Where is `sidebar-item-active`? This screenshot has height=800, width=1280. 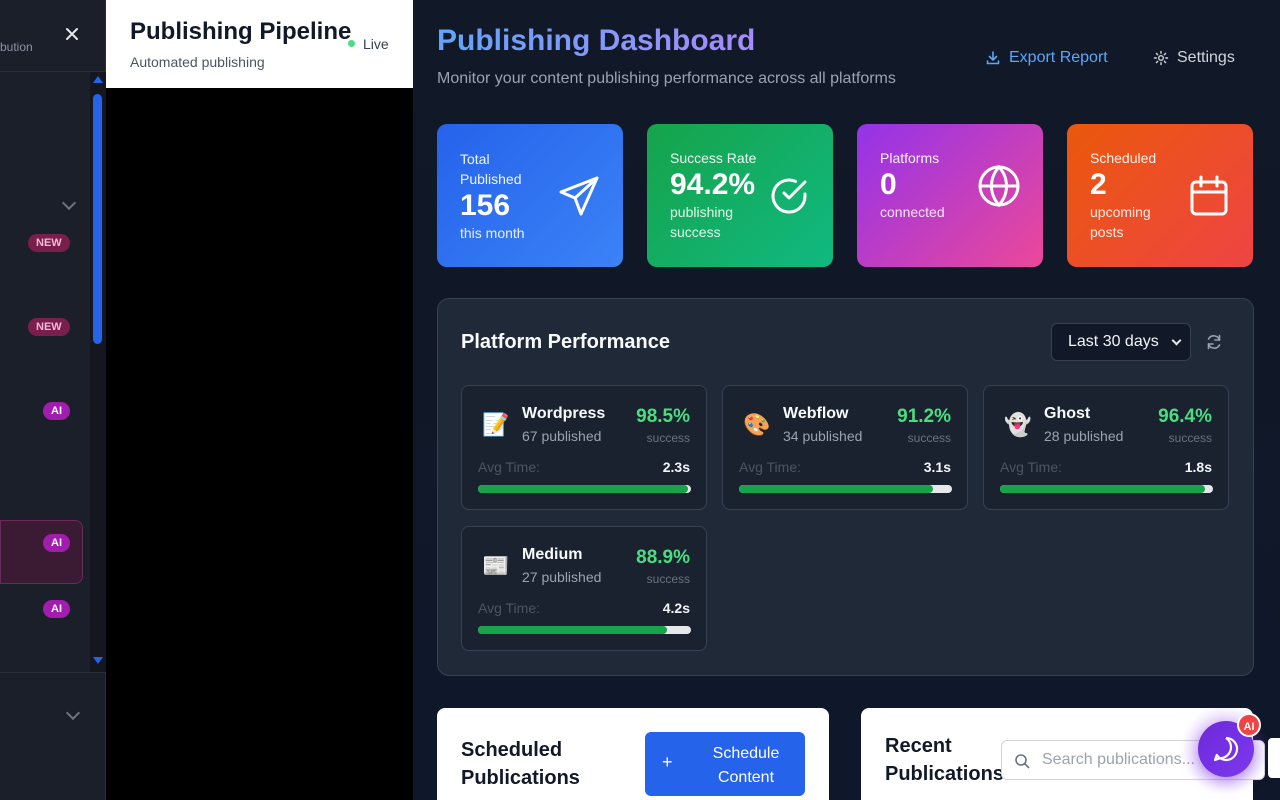 sidebar-item-active is located at coordinates (41, 552).